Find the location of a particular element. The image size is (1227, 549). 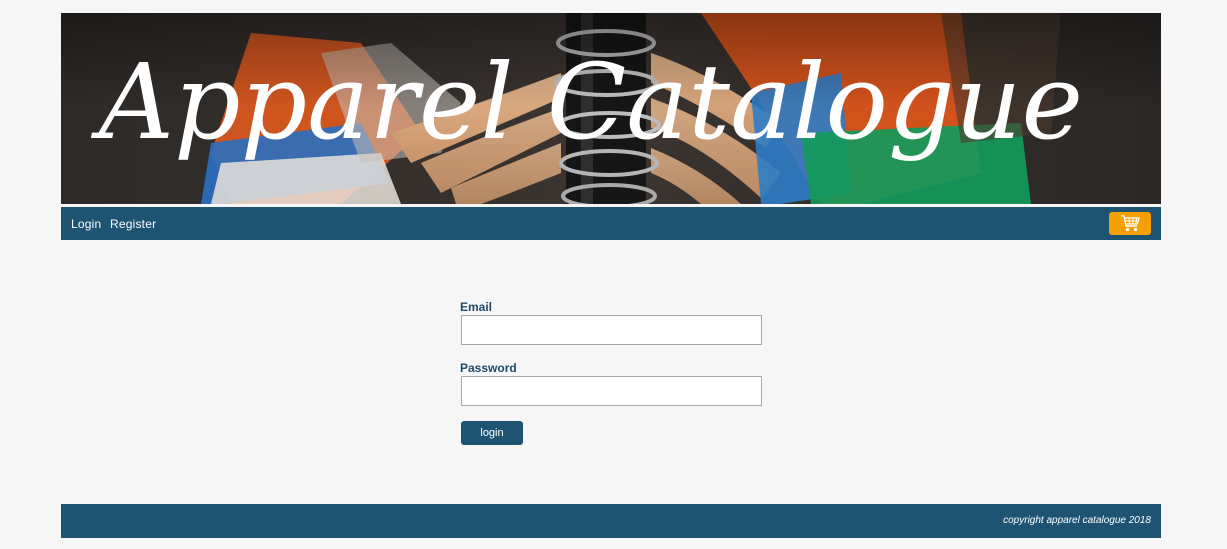

cart-button is located at coordinates (1130, 223).